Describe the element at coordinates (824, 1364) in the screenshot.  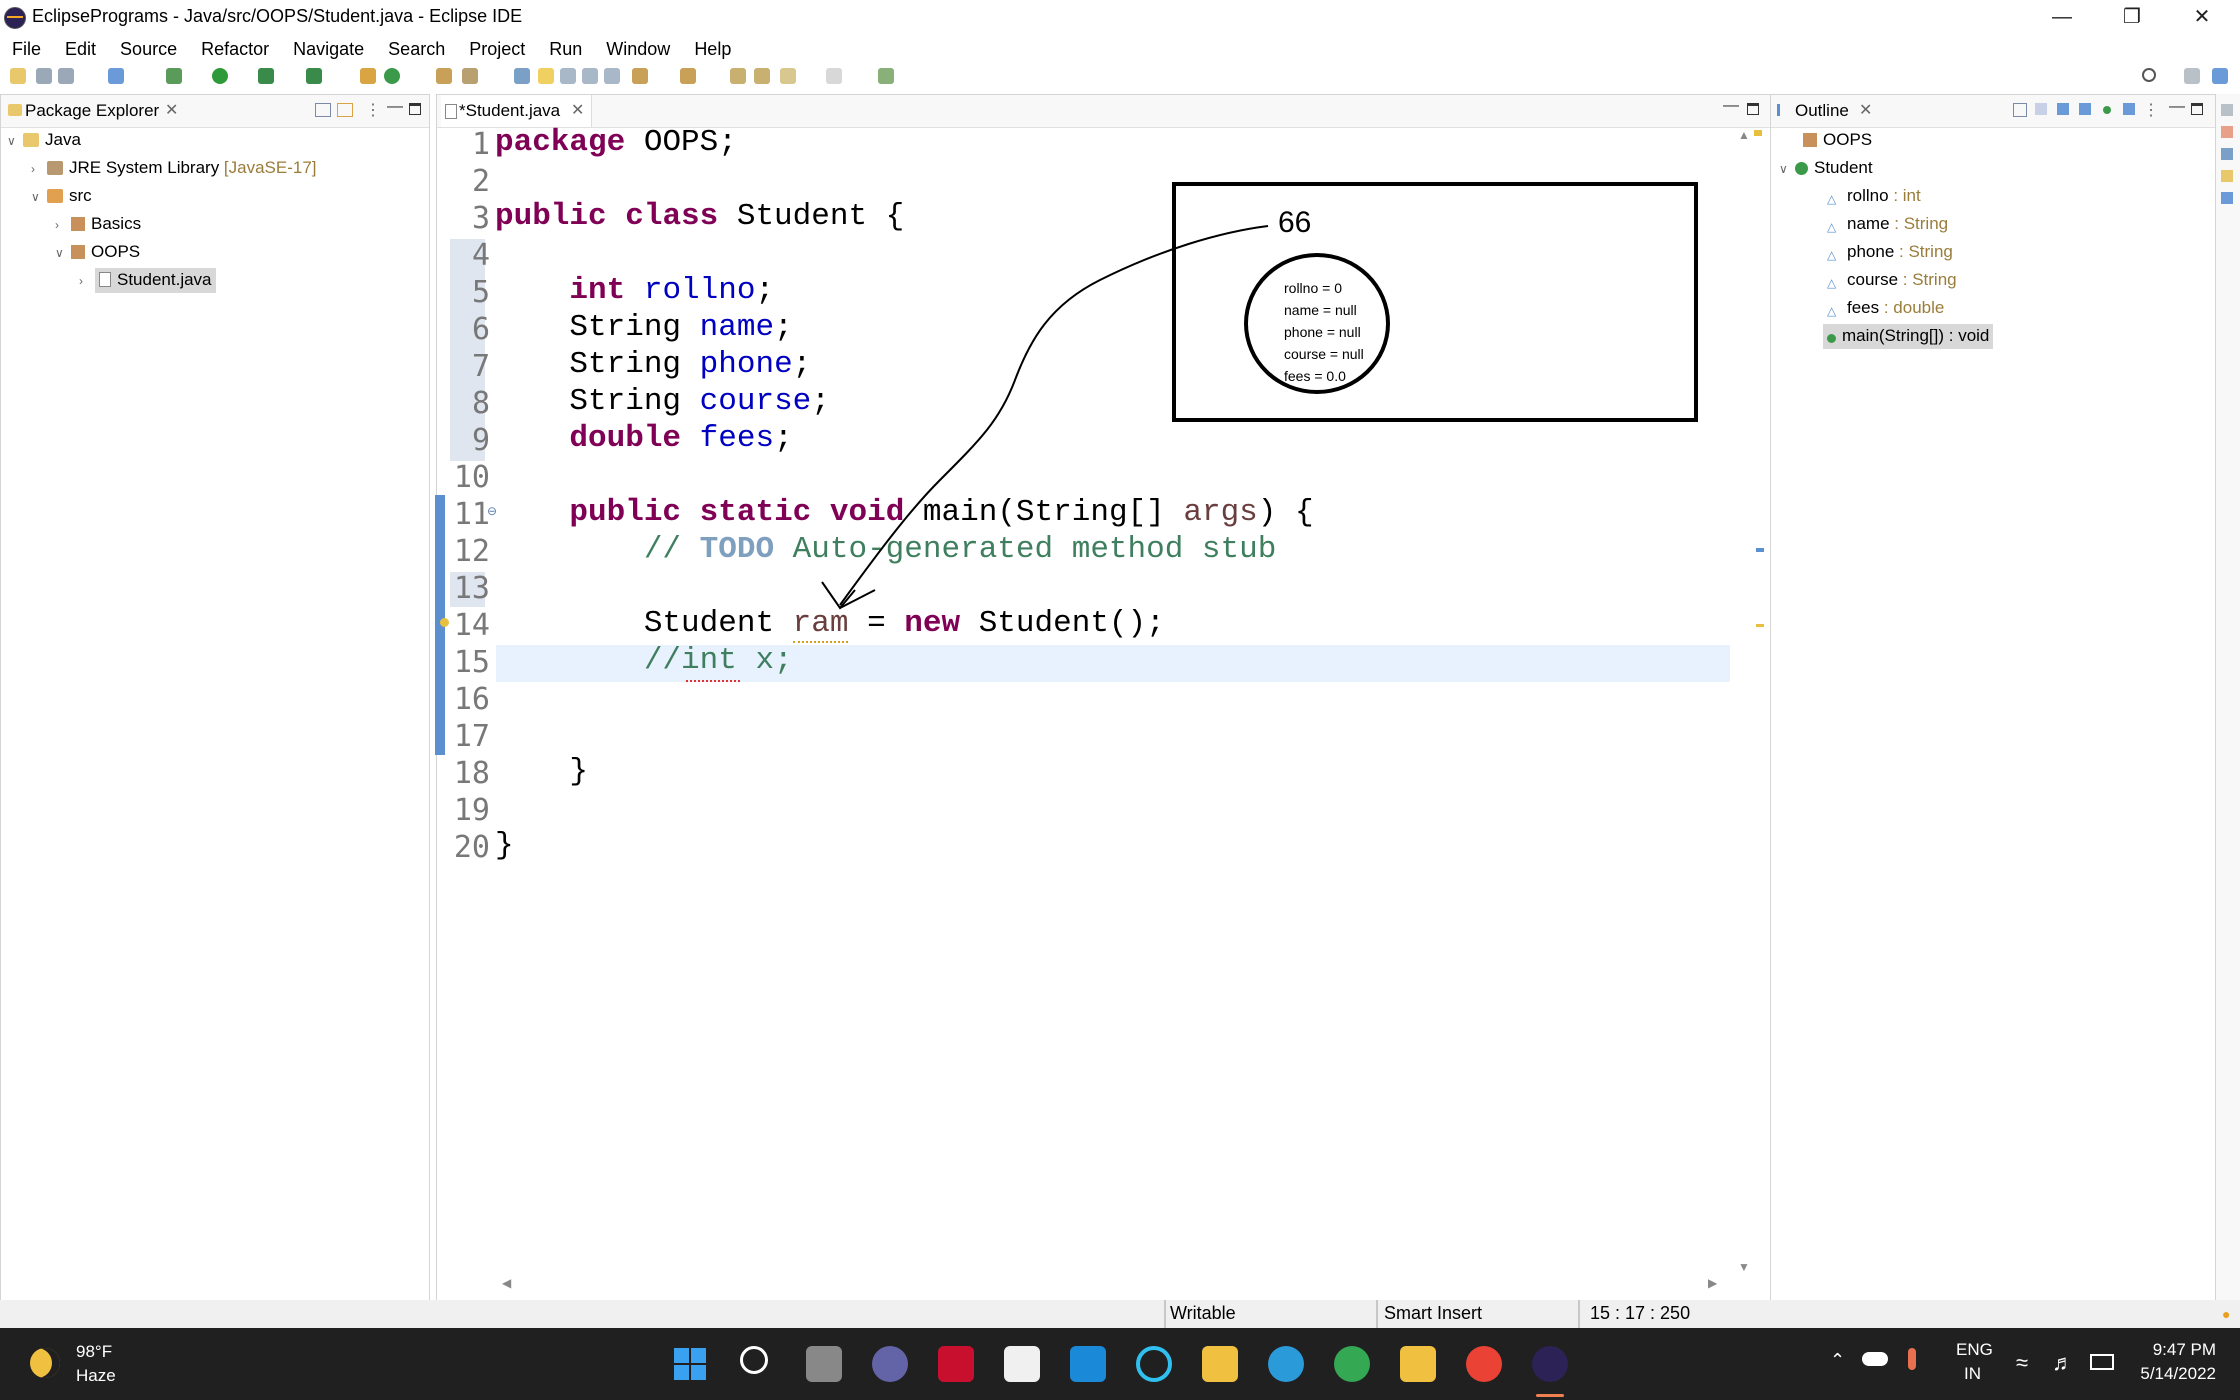
I see `task-view-icon` at that location.